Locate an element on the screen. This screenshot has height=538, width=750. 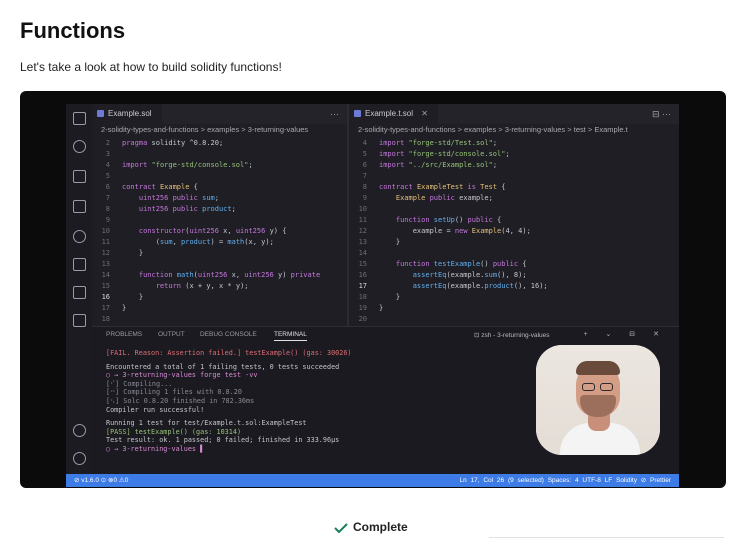
account-icon is located at coordinates (79, 430).